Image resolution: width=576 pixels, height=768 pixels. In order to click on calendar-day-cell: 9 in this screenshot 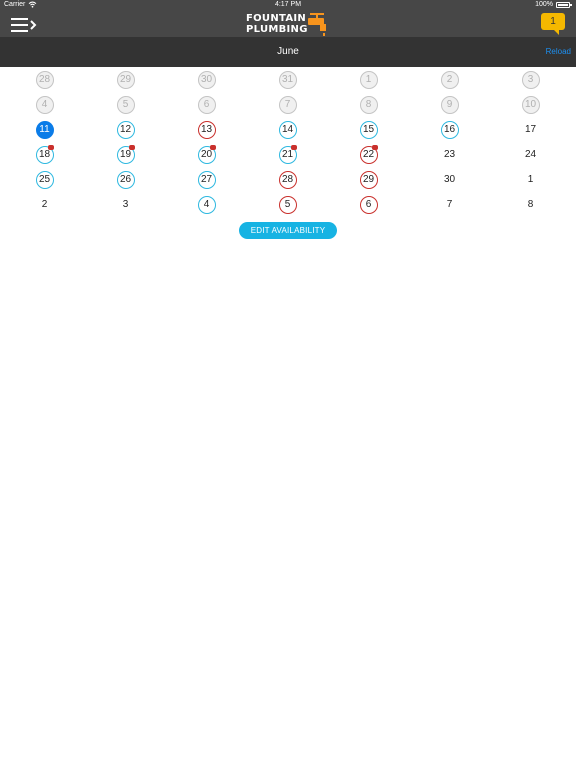, I will do `click(449, 104)`.